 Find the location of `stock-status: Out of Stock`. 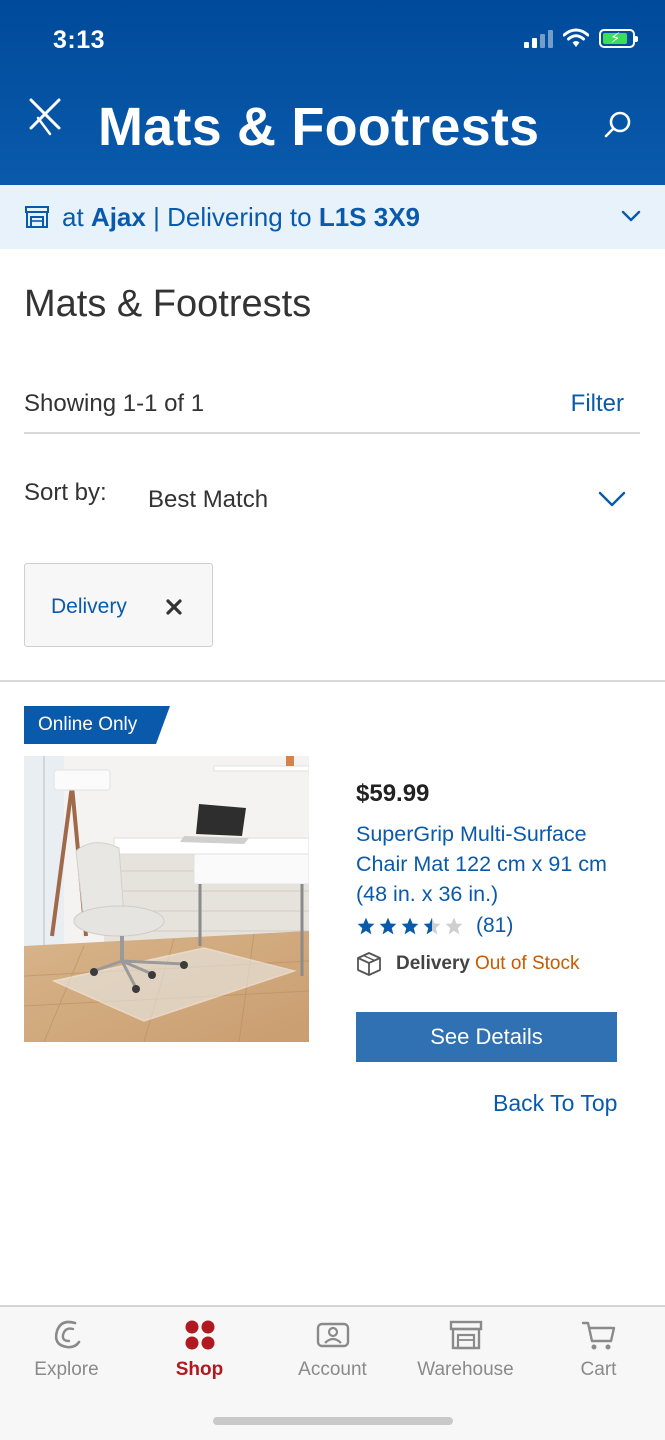

stock-status: Out of Stock is located at coordinates (527, 963).